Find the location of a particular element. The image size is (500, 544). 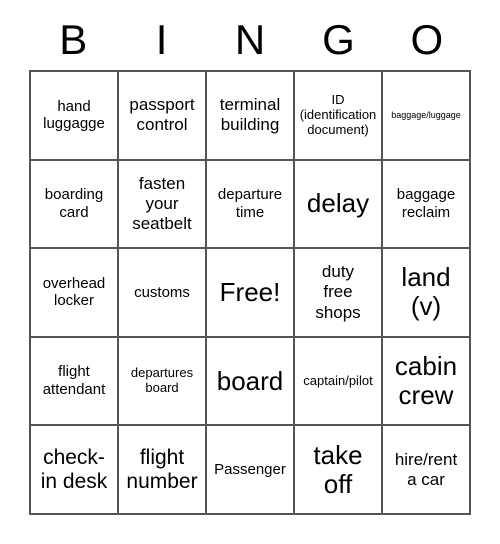

bingo-cell-g1: ID (identification document) is located at coordinates (339, 116).